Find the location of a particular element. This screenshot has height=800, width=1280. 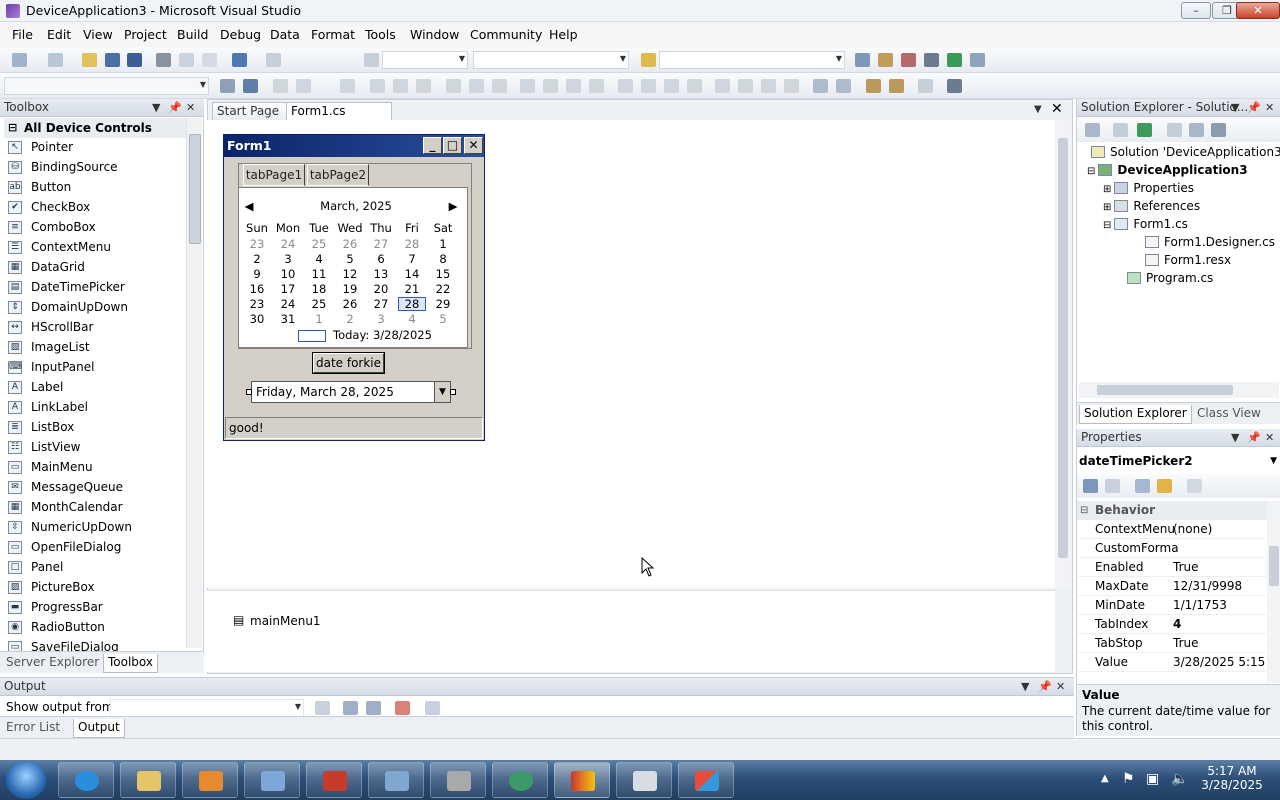

menu-tools: Tools is located at coordinates (380, 34).